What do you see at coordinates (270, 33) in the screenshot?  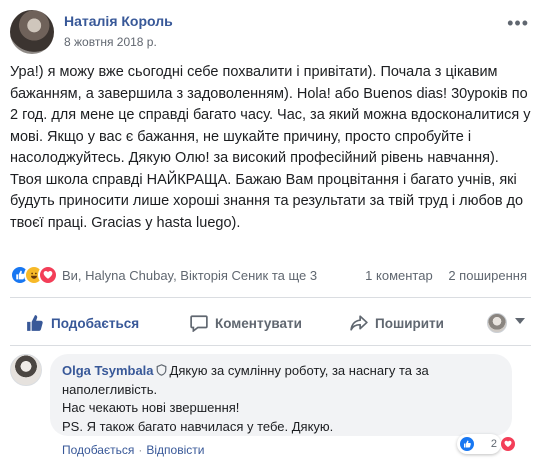 I see `post-header: Наталія Король 8 жовтня 2018 р. •••` at bounding box center [270, 33].